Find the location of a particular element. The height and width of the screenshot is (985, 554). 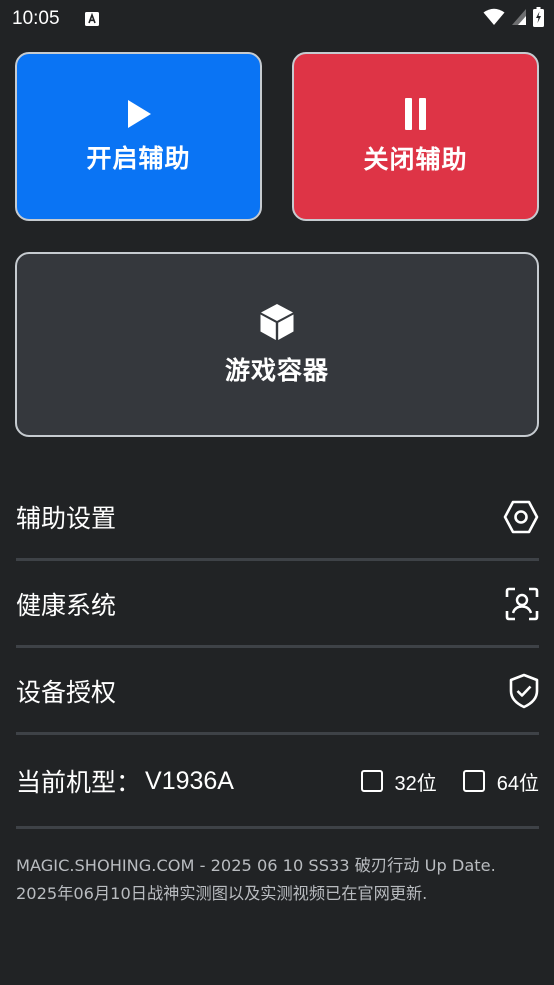

assist-settings-row: 辅助设置 is located at coordinates (277, 518).